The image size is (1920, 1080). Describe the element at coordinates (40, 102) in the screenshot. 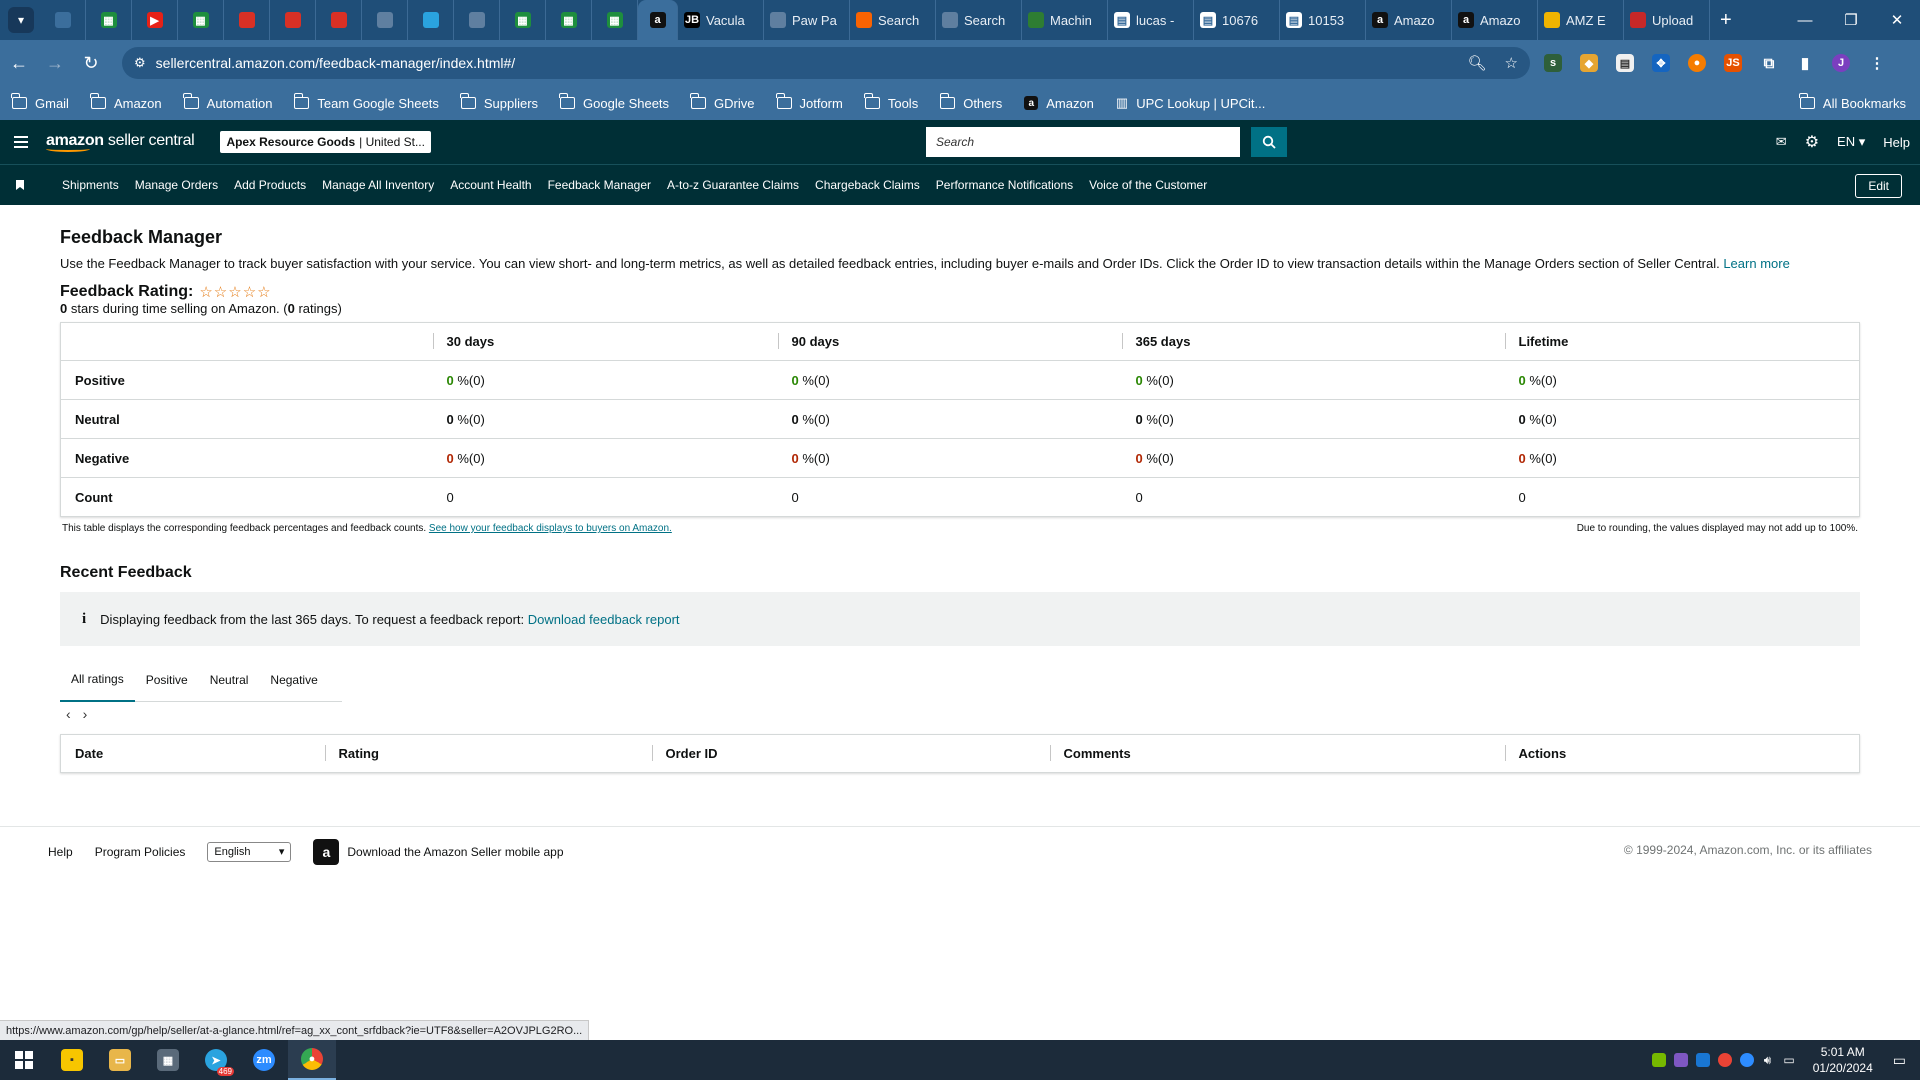

I see `bookmark-item: Gmail` at that location.